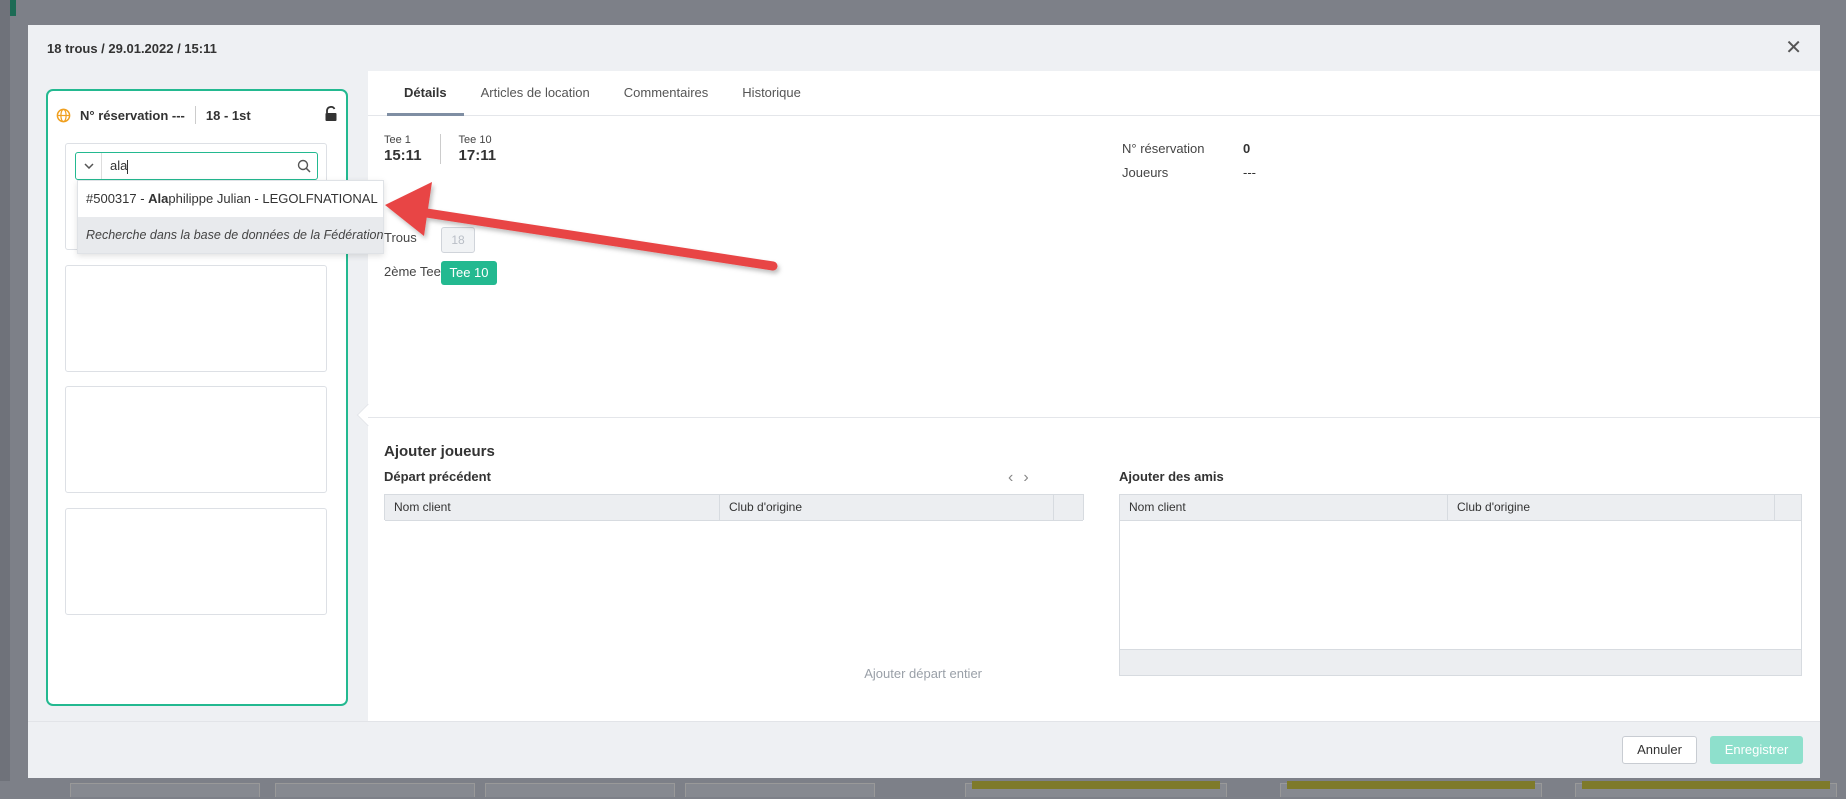 This screenshot has height=799, width=1846. I want to click on friends-table: Nom client Club d'origine, so click(1460, 585).